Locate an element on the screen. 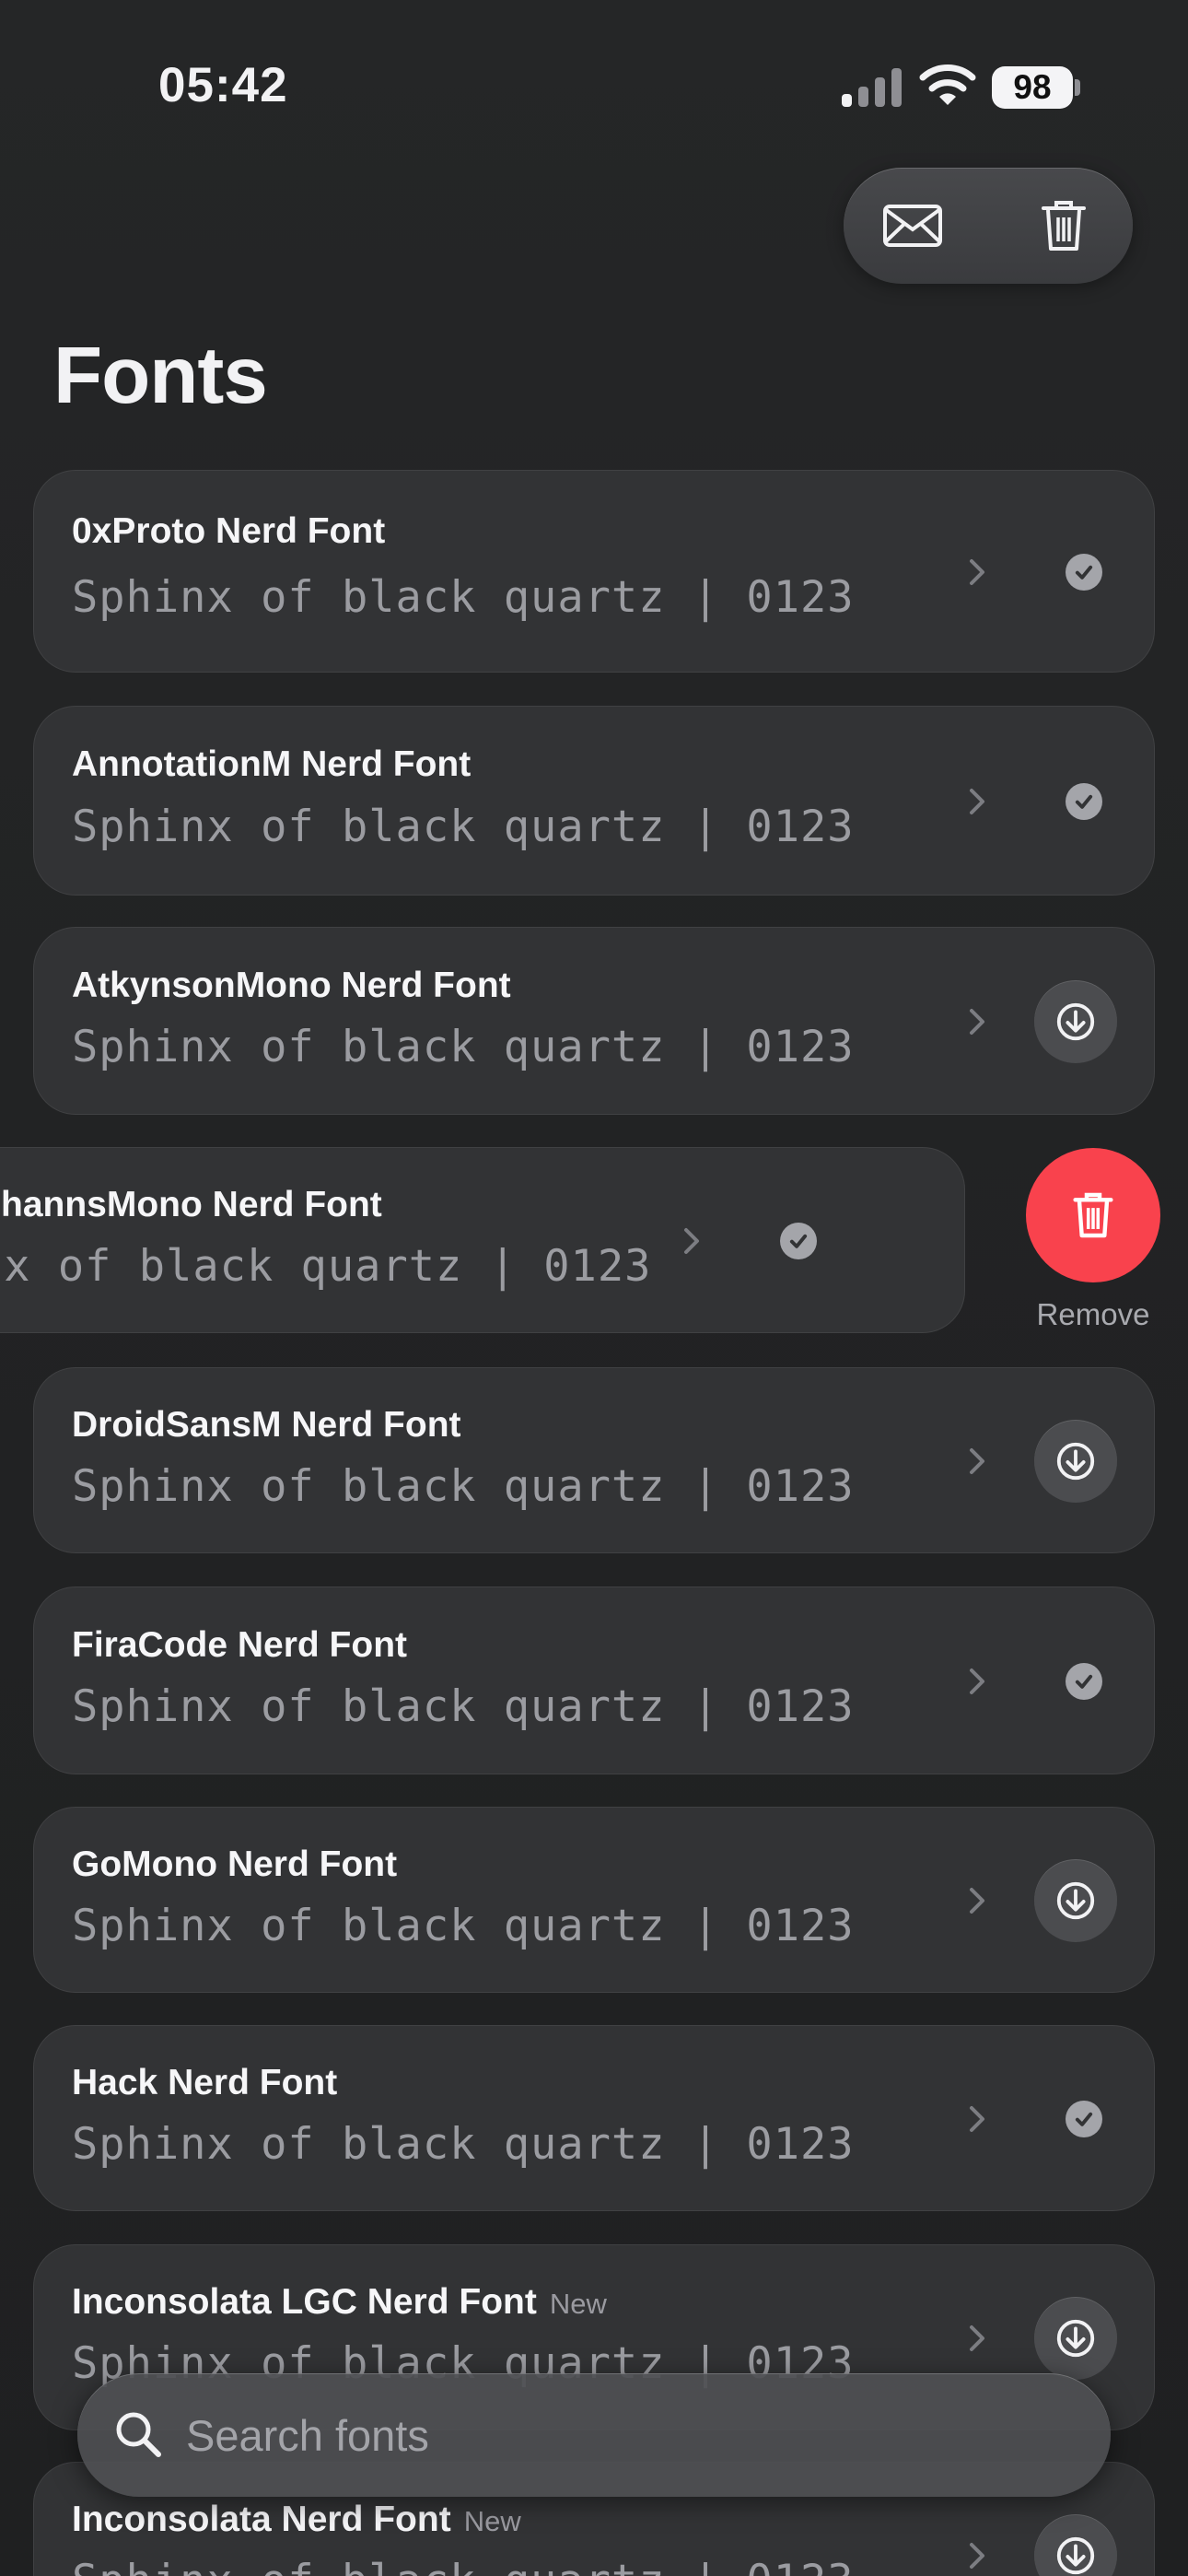 The height and width of the screenshot is (2576, 1188). font-name: DroidSansM Nerd Font is located at coordinates (266, 1425).